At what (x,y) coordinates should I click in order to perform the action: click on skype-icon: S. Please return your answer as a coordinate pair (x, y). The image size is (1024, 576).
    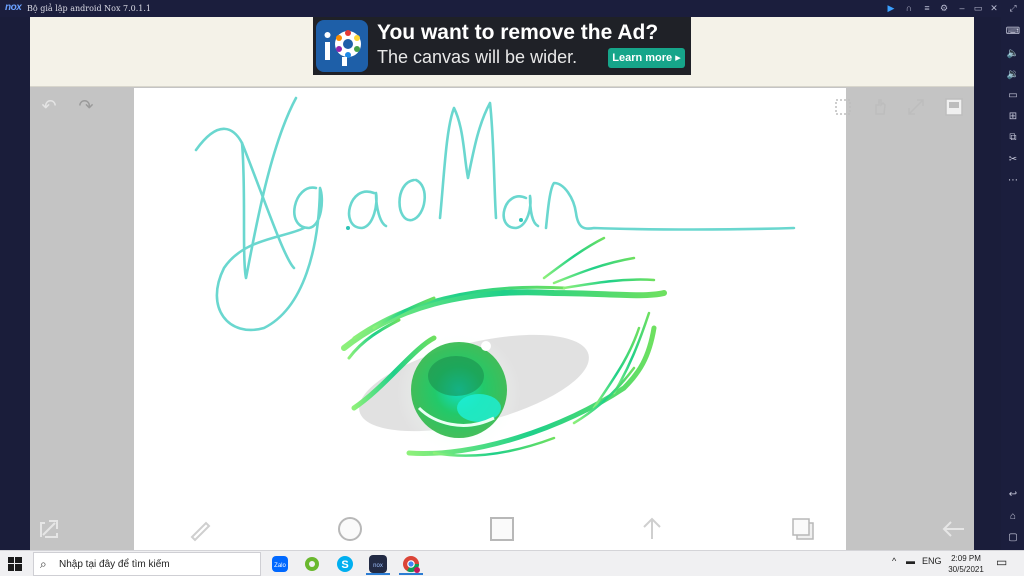
    Looking at the image, I should click on (345, 564).